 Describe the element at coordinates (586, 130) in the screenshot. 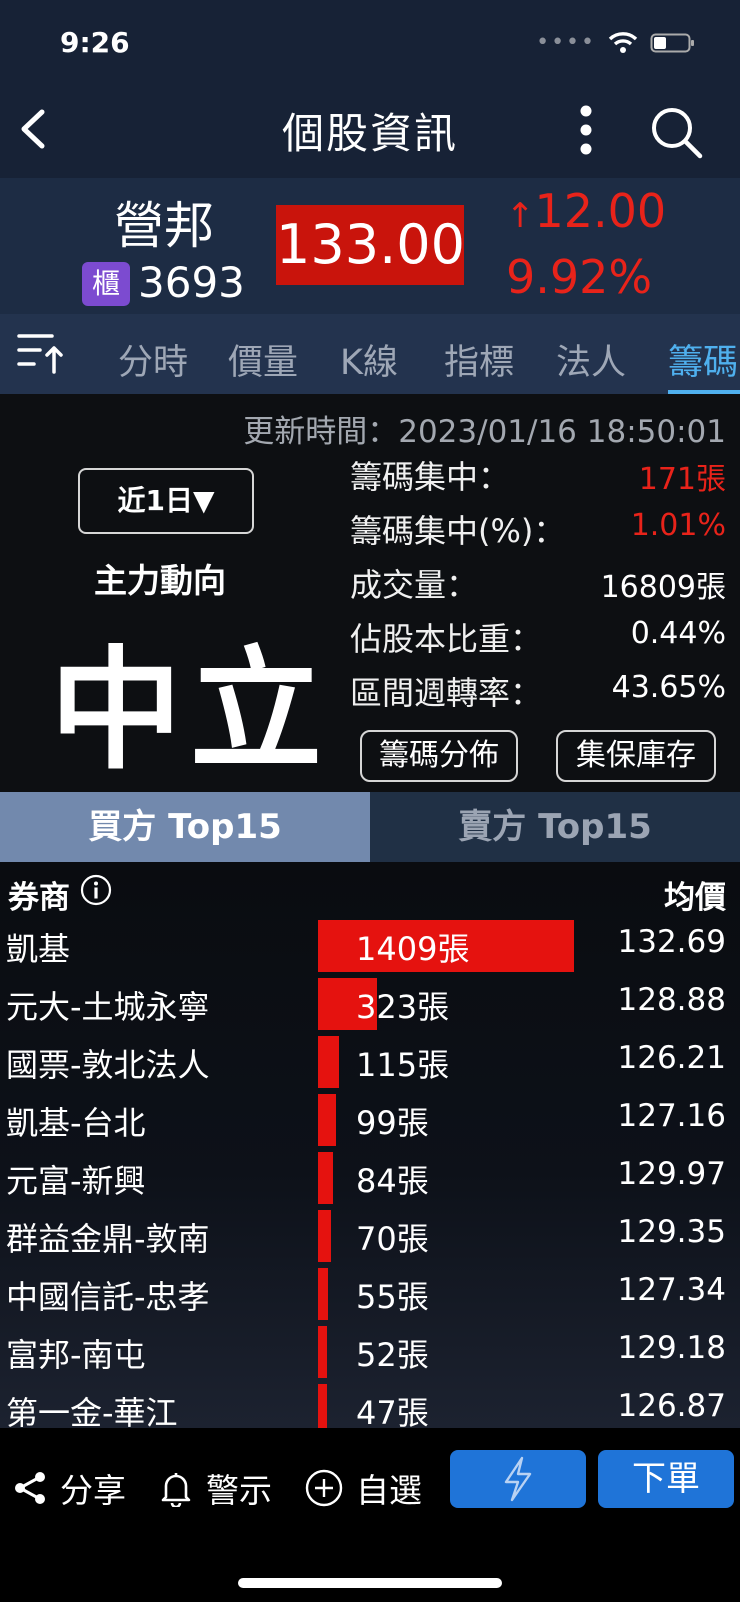

I see `more-options-icon` at that location.